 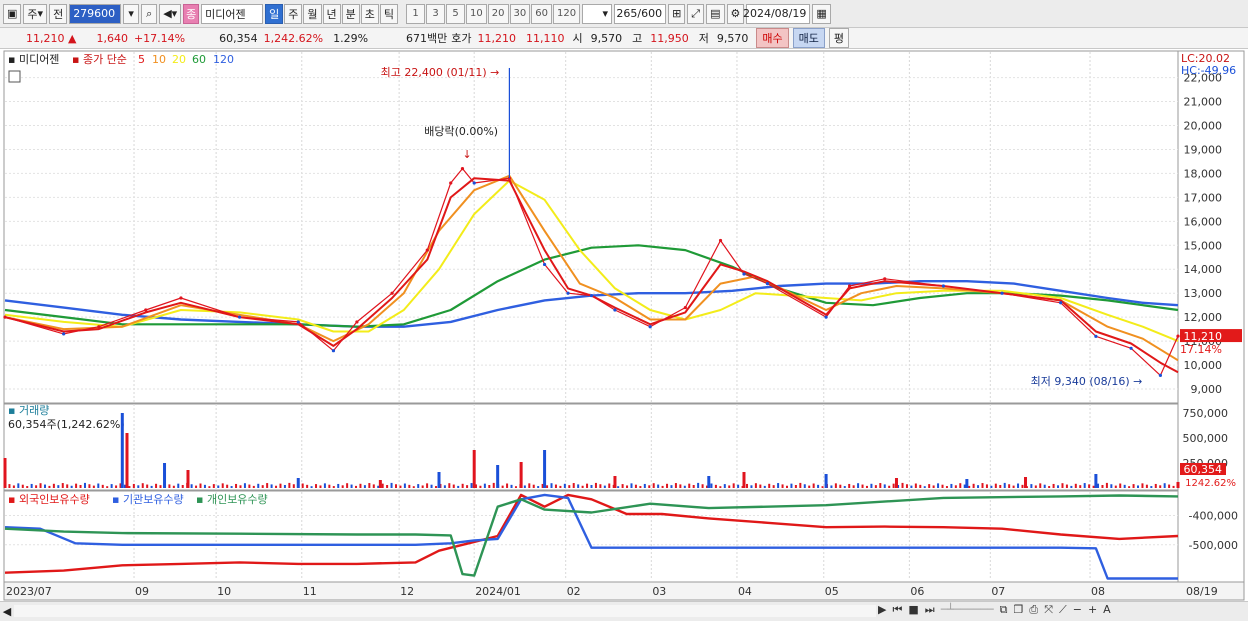 I want to click on gear-icon: ⚙, so click(x=735, y=13).